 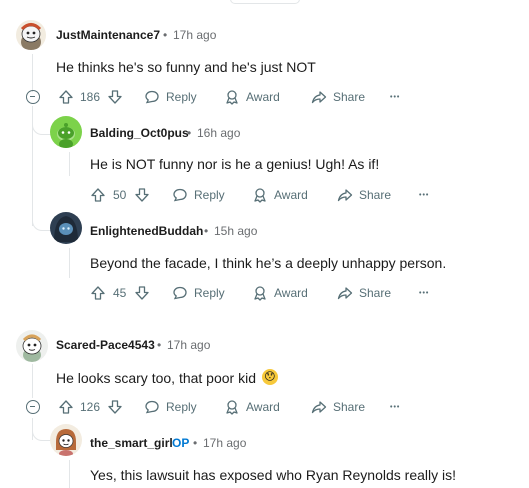 I want to click on comment-actions: 186 Reply Award Share •••, so click(x=224, y=97).